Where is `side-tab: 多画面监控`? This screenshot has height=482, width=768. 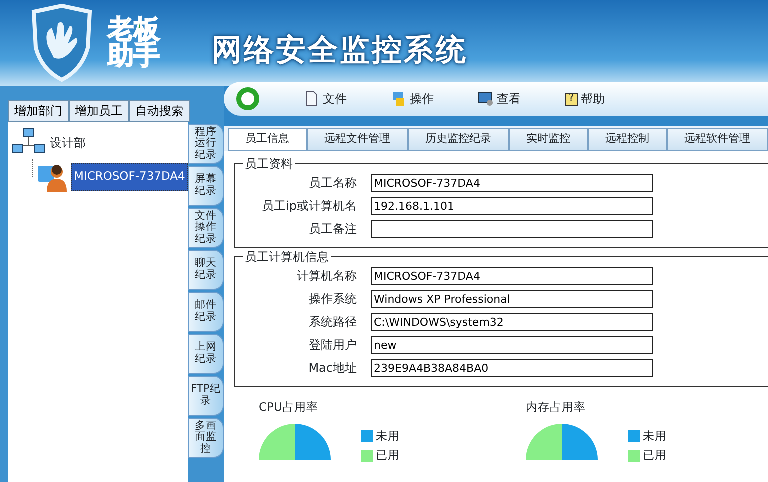
side-tab: 多画面监控 is located at coordinates (206, 438).